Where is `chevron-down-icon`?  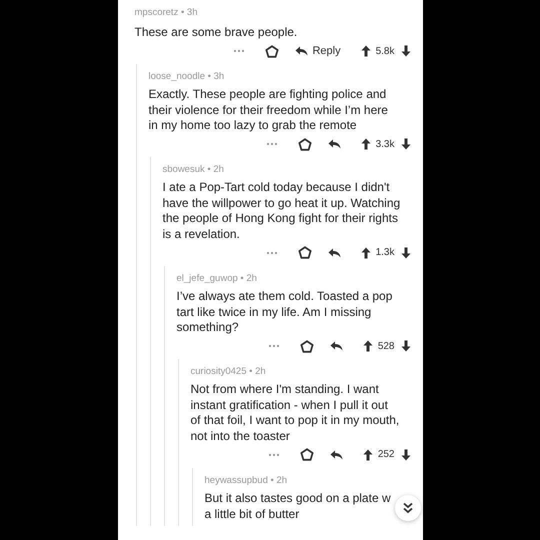
chevron-down-icon is located at coordinates (408, 508).